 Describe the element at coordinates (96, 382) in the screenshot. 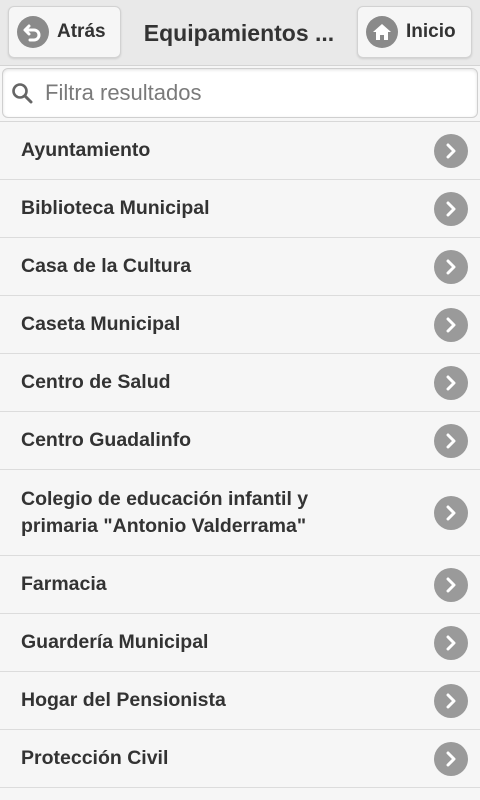

I see `list-item-label: Centro de Salud` at that location.